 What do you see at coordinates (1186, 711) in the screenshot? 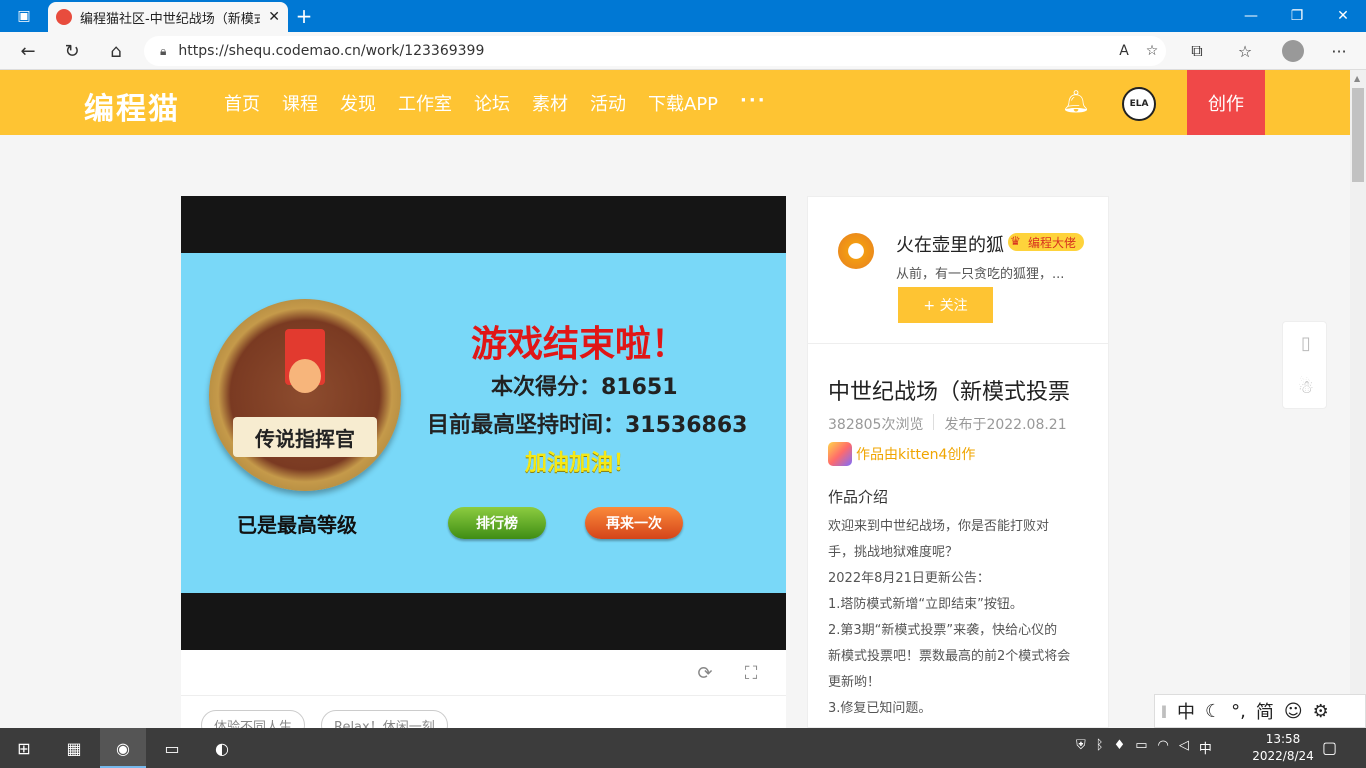
I see `ime-mode-chinese: 中` at bounding box center [1186, 711].